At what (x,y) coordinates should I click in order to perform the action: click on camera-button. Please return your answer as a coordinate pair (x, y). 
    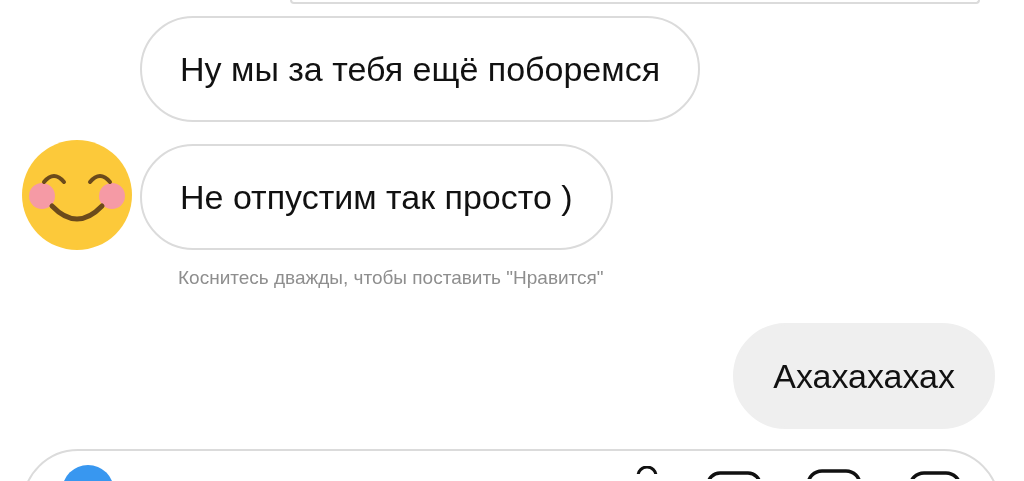
    Looking at the image, I should click on (88, 472).